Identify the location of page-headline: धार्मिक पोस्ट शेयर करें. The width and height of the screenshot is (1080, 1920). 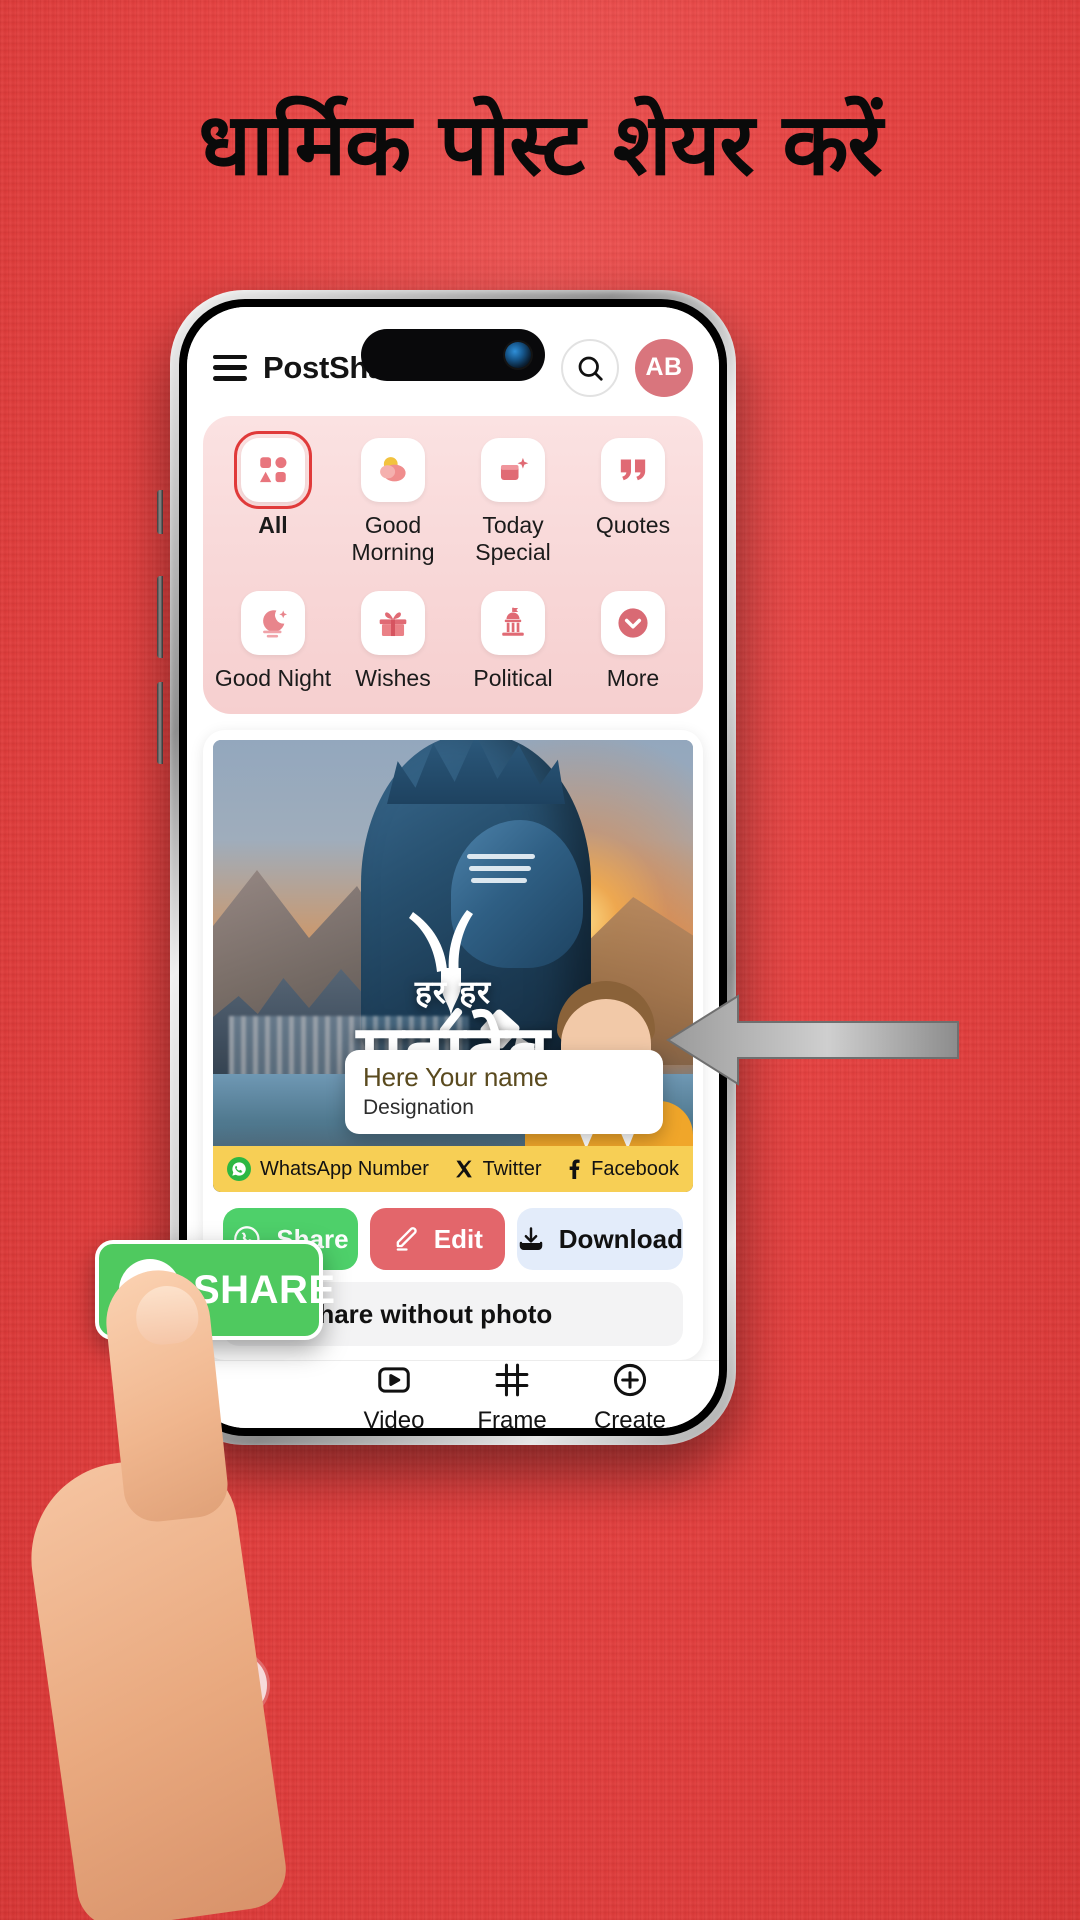
(540, 145).